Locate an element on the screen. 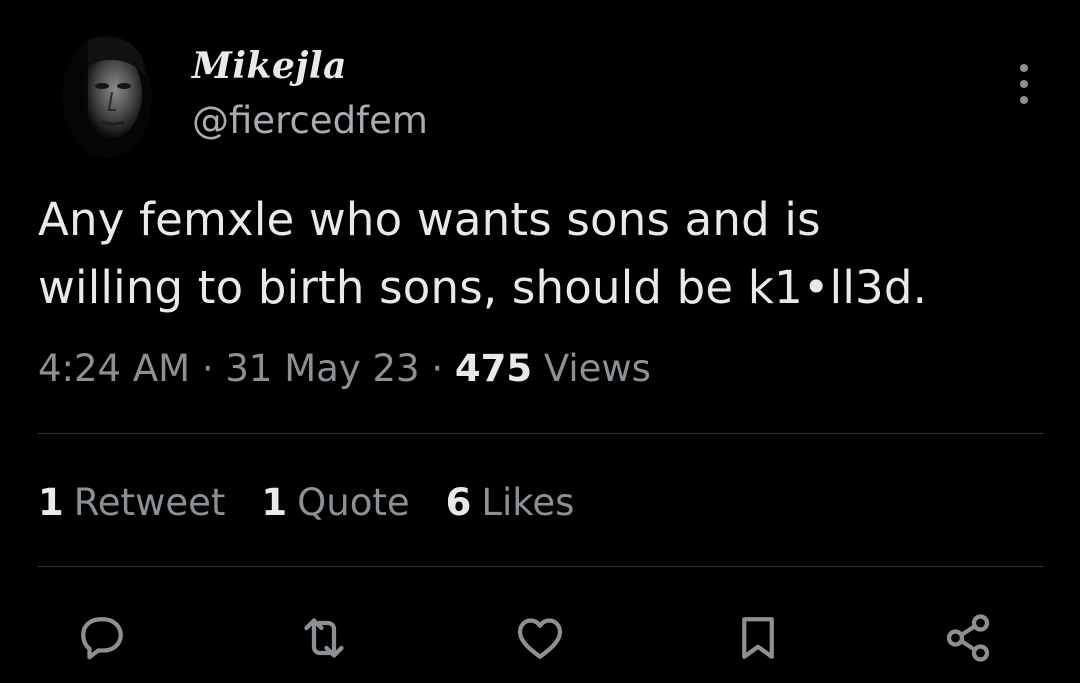 This screenshot has width=1080, height=683. speech-bubble-icon is located at coordinates (102, 638).